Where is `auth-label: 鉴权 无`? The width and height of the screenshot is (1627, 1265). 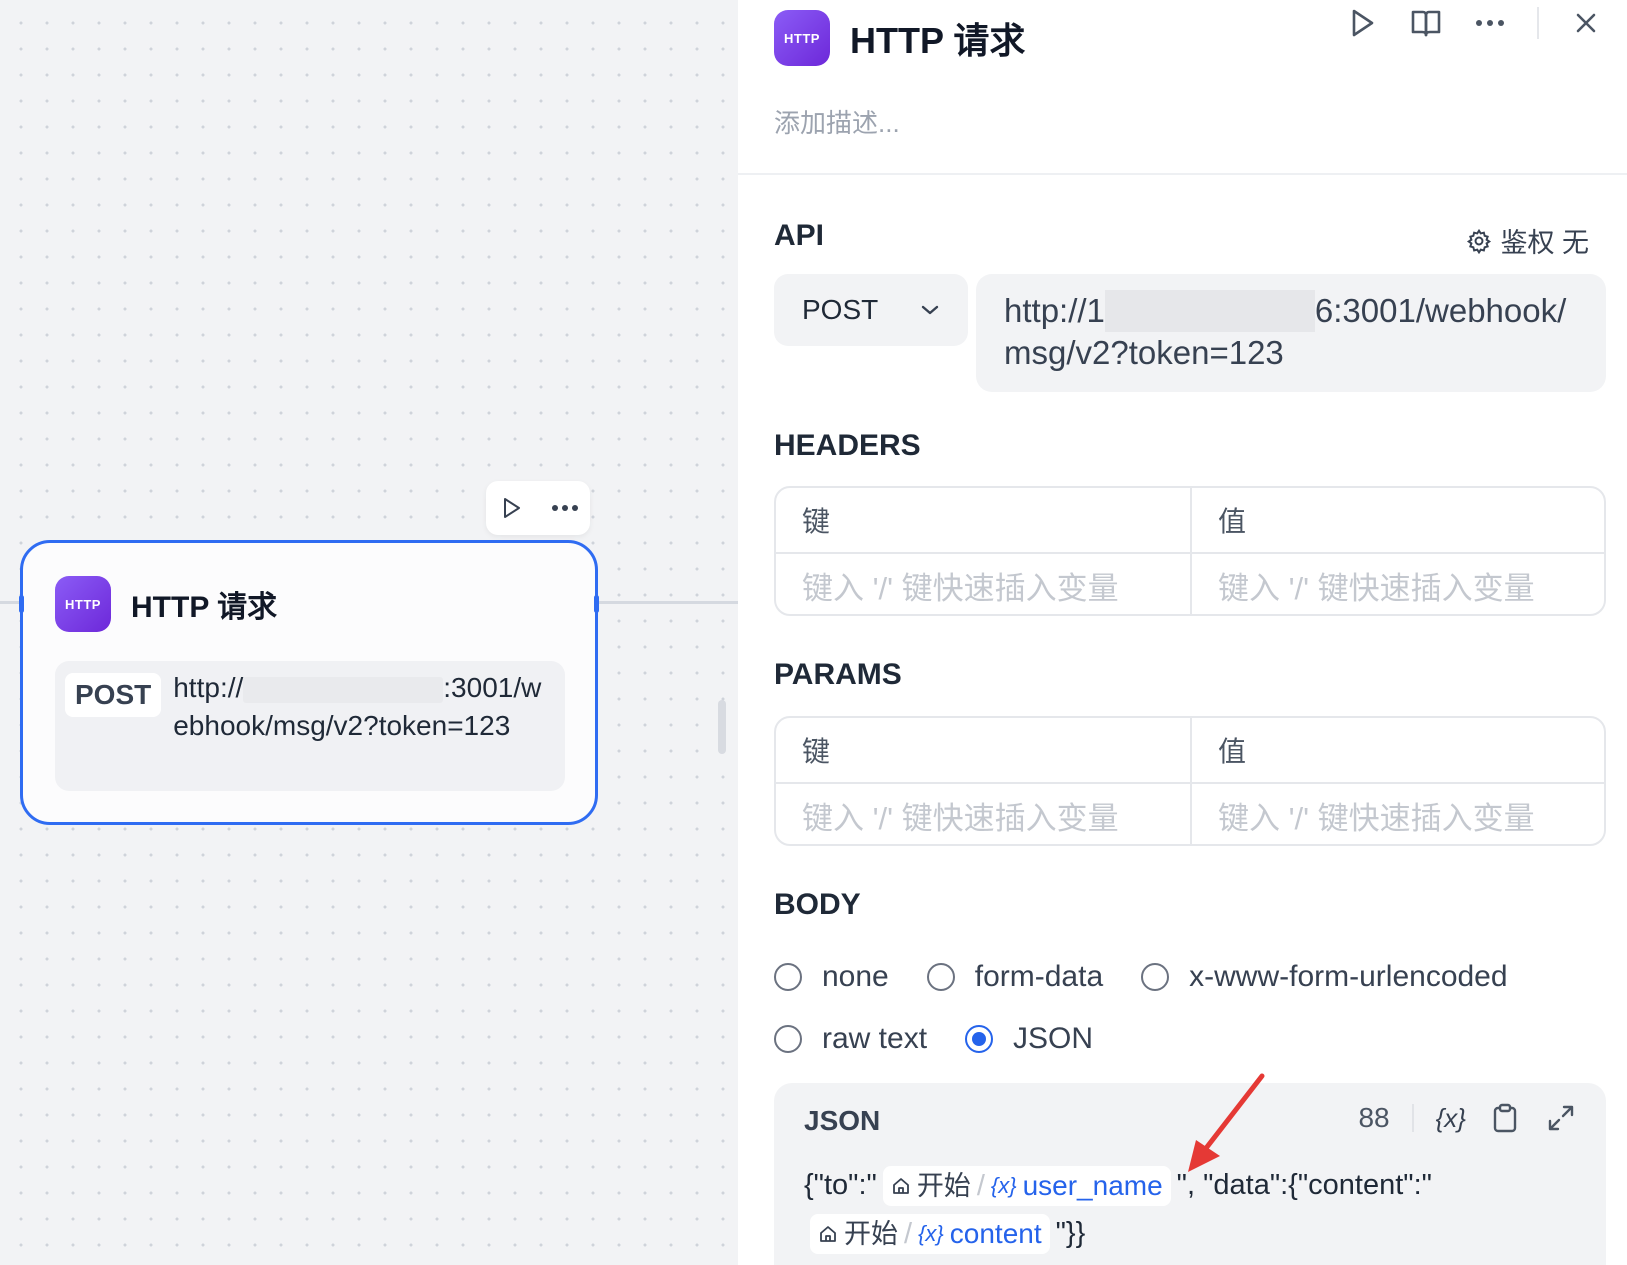 auth-label: 鉴权 无 is located at coordinates (1544, 243).